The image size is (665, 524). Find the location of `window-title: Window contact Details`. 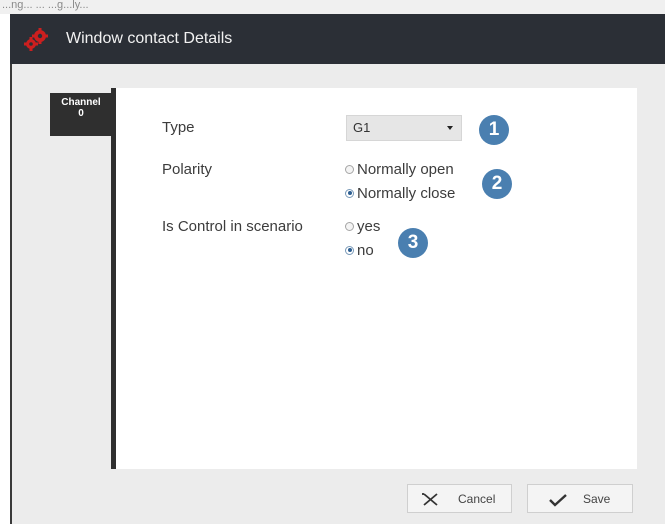

window-title: Window contact Details is located at coordinates (149, 38).